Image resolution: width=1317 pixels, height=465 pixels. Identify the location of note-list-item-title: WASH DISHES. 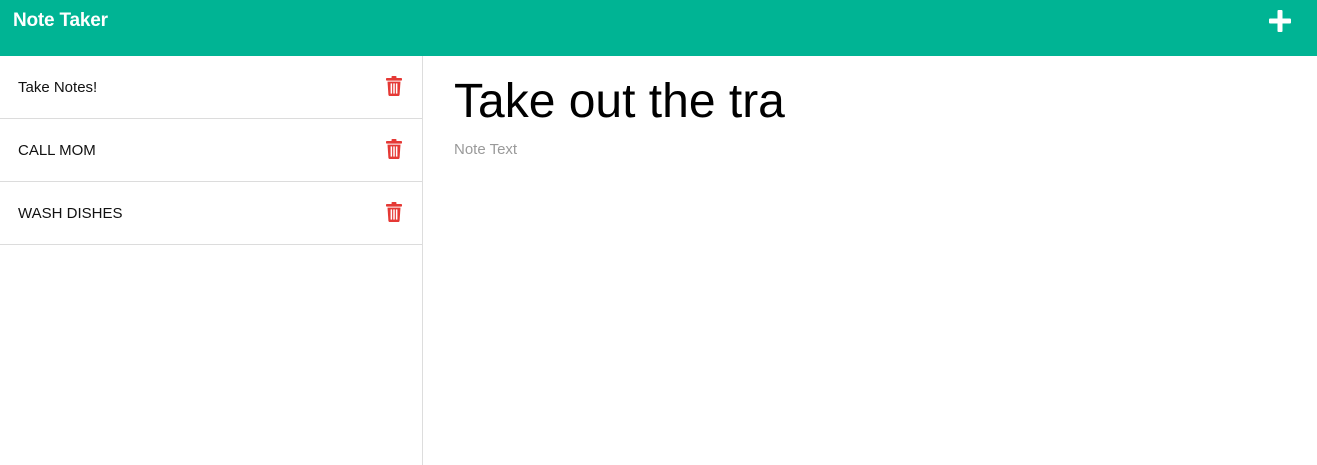
(70, 213).